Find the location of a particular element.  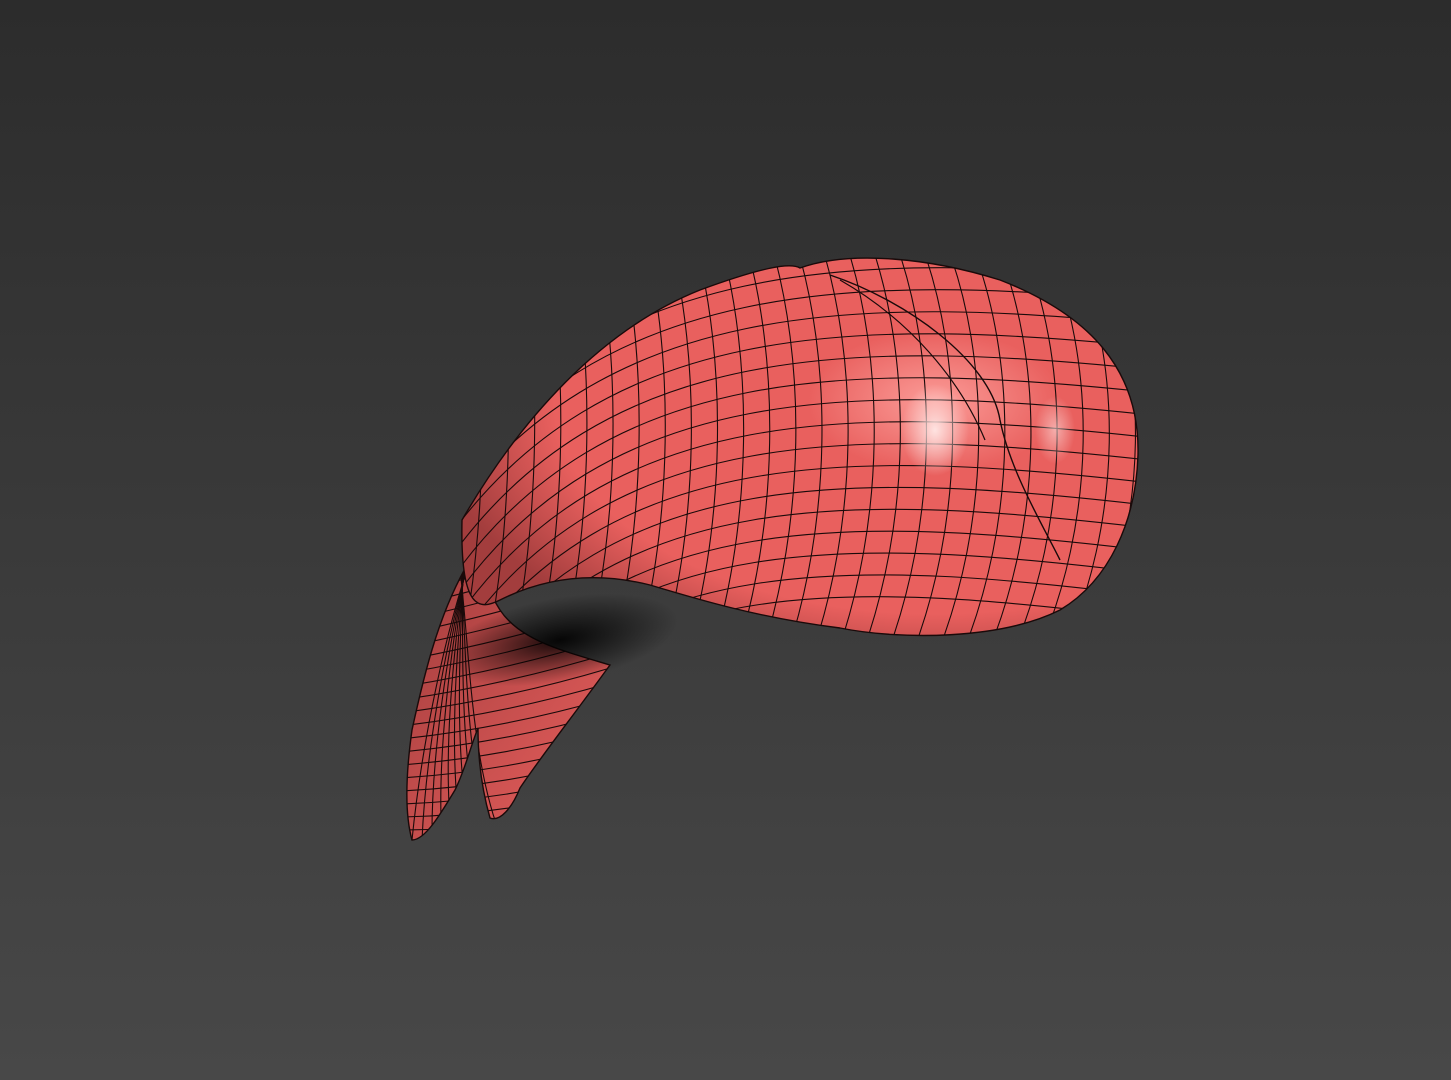

specular-highlight is located at coordinates (935, 430).